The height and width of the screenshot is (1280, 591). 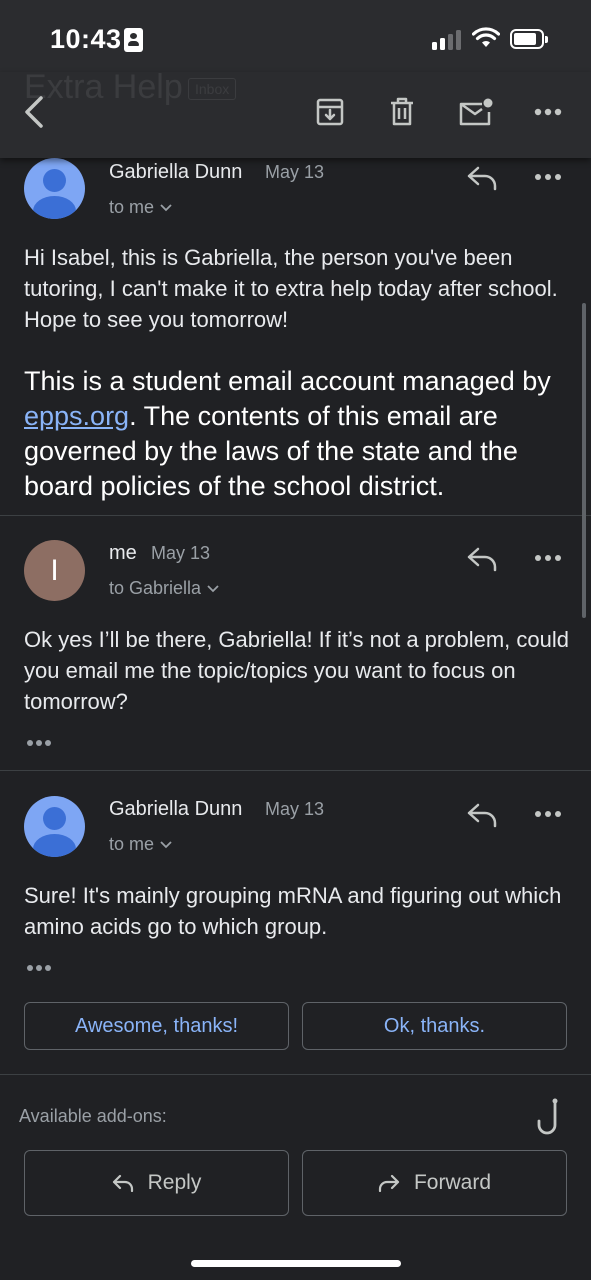 What do you see at coordinates (486, 37) in the screenshot?
I see `wifi-icon` at bounding box center [486, 37].